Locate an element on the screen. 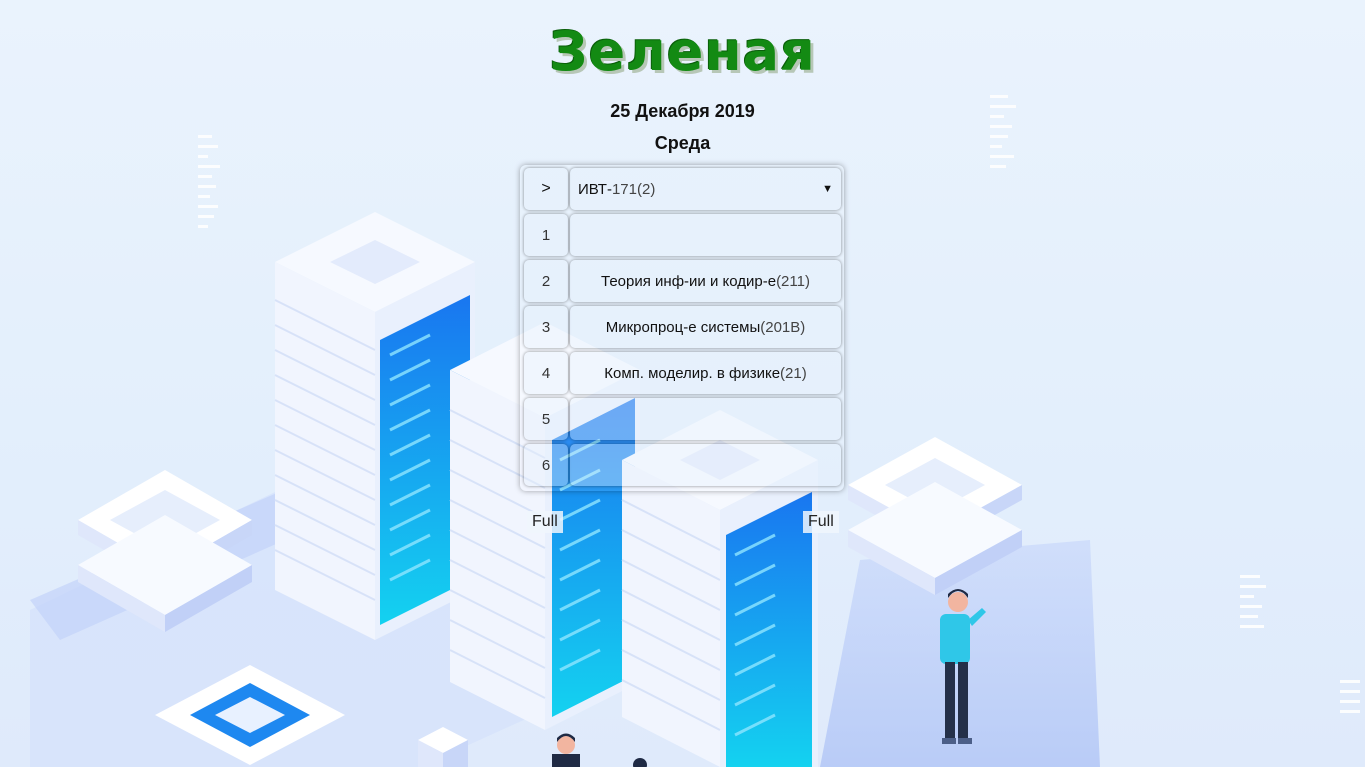 This screenshot has width=1365, height=767. lesson-number: 2 is located at coordinates (546, 281).